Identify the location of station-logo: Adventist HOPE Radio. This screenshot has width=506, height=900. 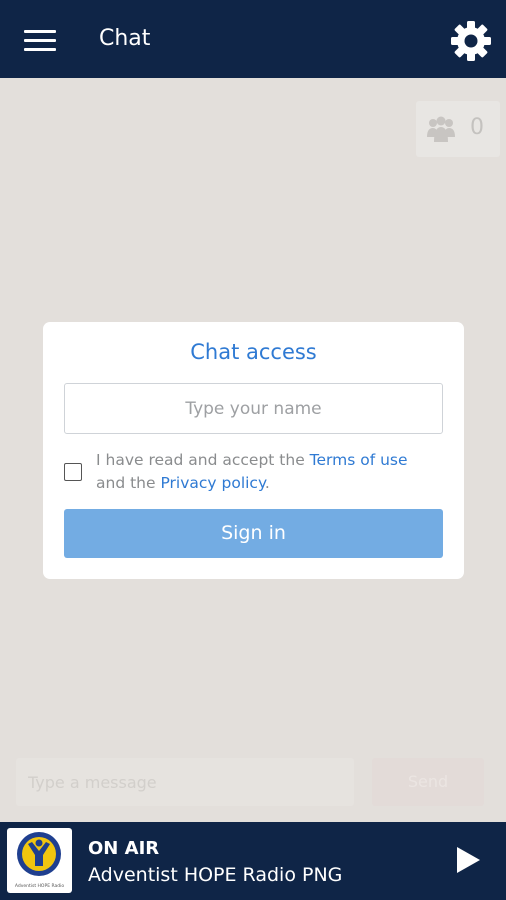
(39, 860).